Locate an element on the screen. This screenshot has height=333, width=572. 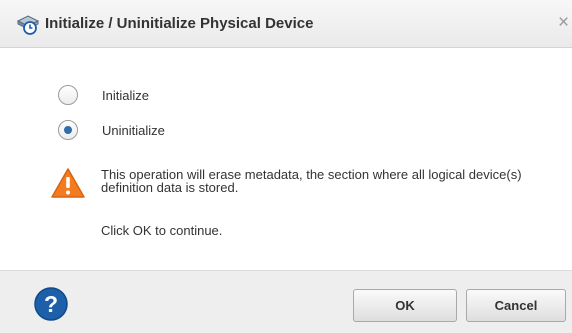
radio-option-initialize: Initialize is located at coordinates (103, 95).